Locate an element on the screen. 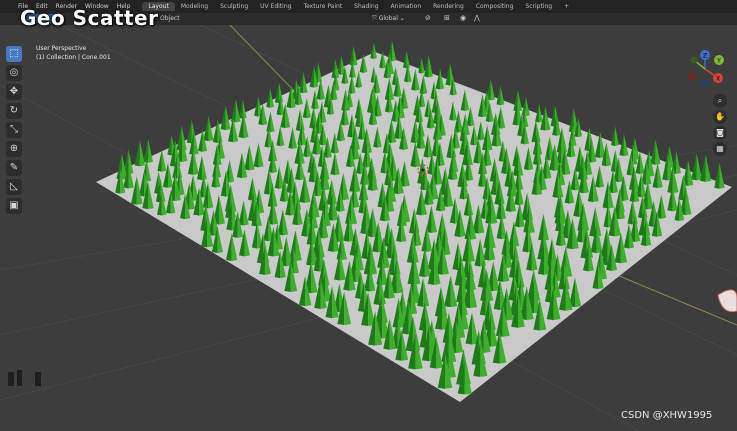 The width and height of the screenshot is (737, 431). scale-icon: ⤡ is located at coordinates (14, 129).